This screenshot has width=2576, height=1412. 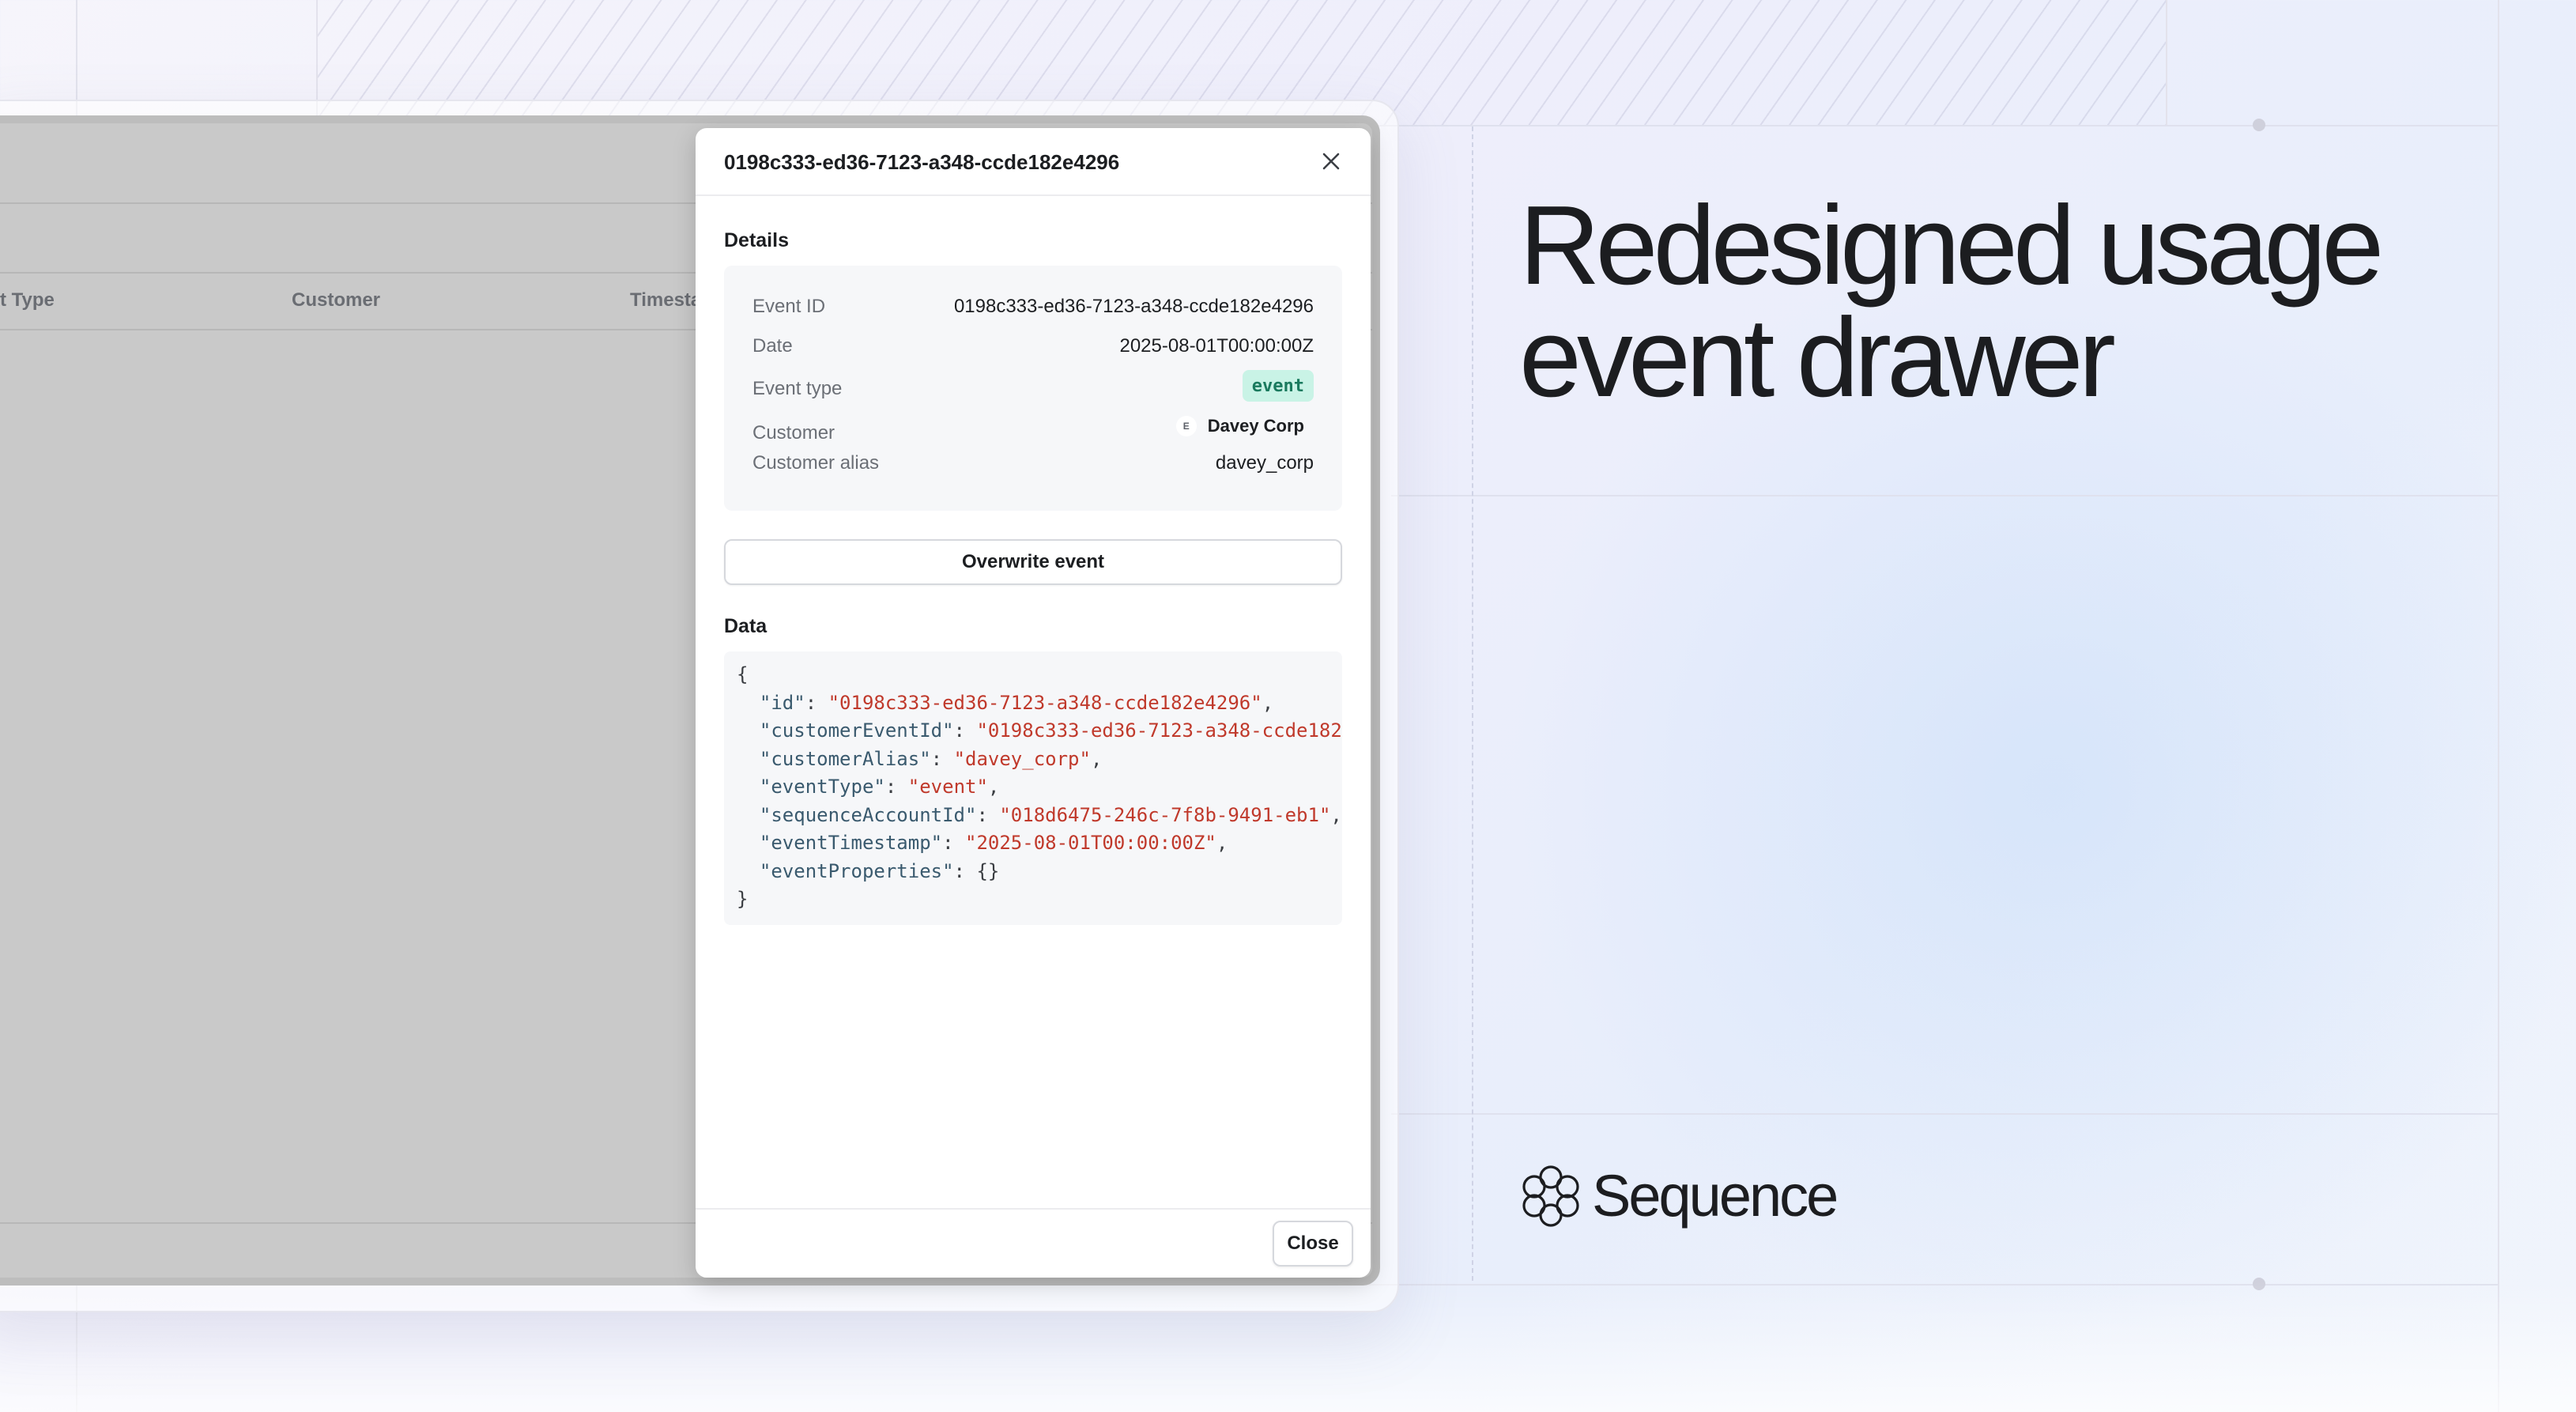 What do you see at coordinates (851, 843) in the screenshot?
I see `json-key: "eventTimestamp"` at bounding box center [851, 843].